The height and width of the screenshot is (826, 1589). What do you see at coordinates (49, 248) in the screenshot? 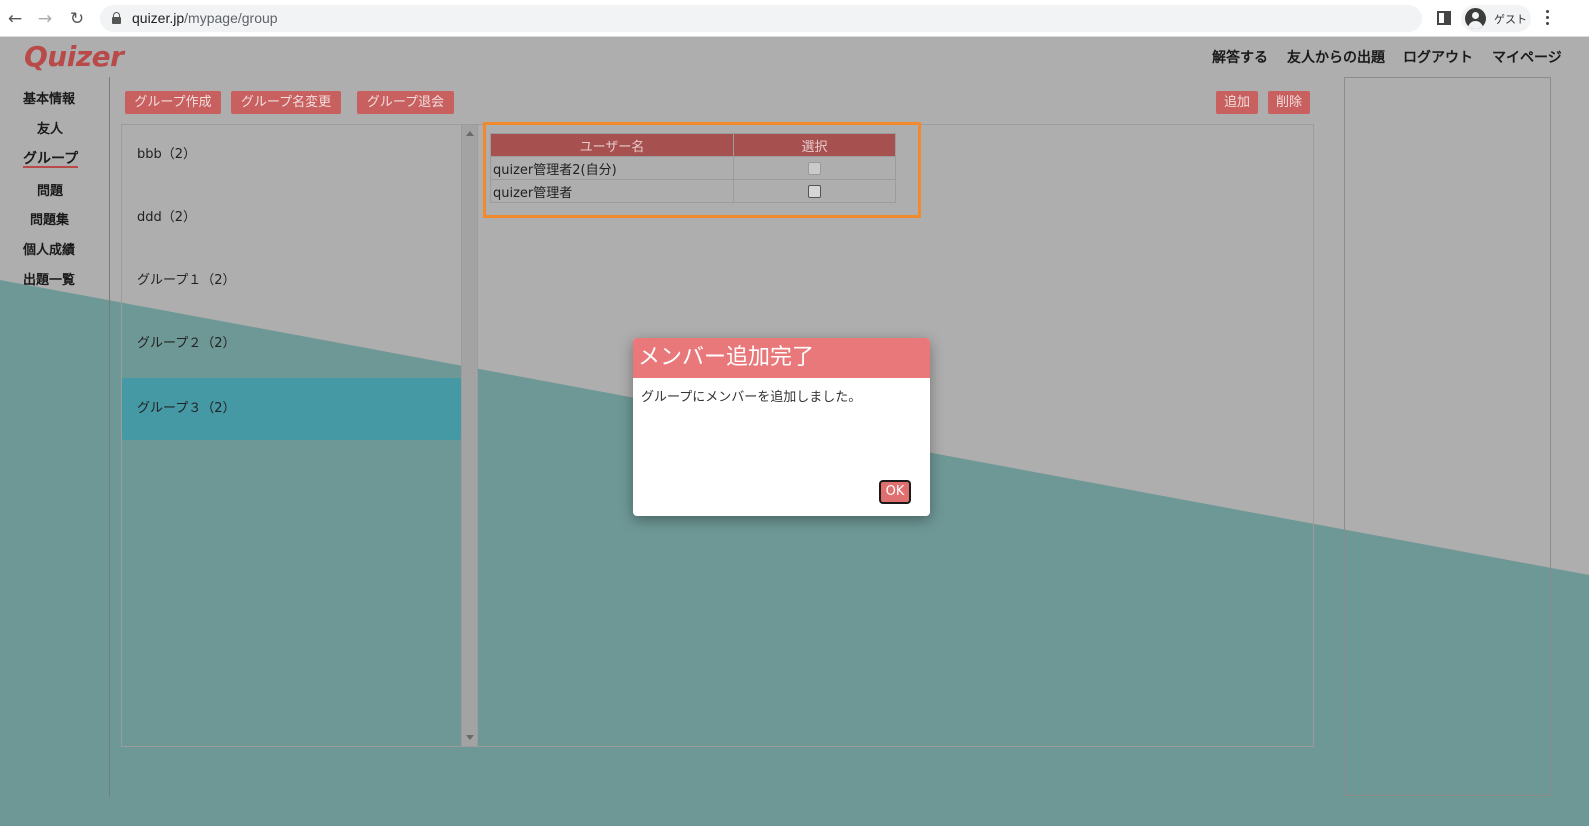
I see `sidebar-item-personal-results: 個人成績` at bounding box center [49, 248].